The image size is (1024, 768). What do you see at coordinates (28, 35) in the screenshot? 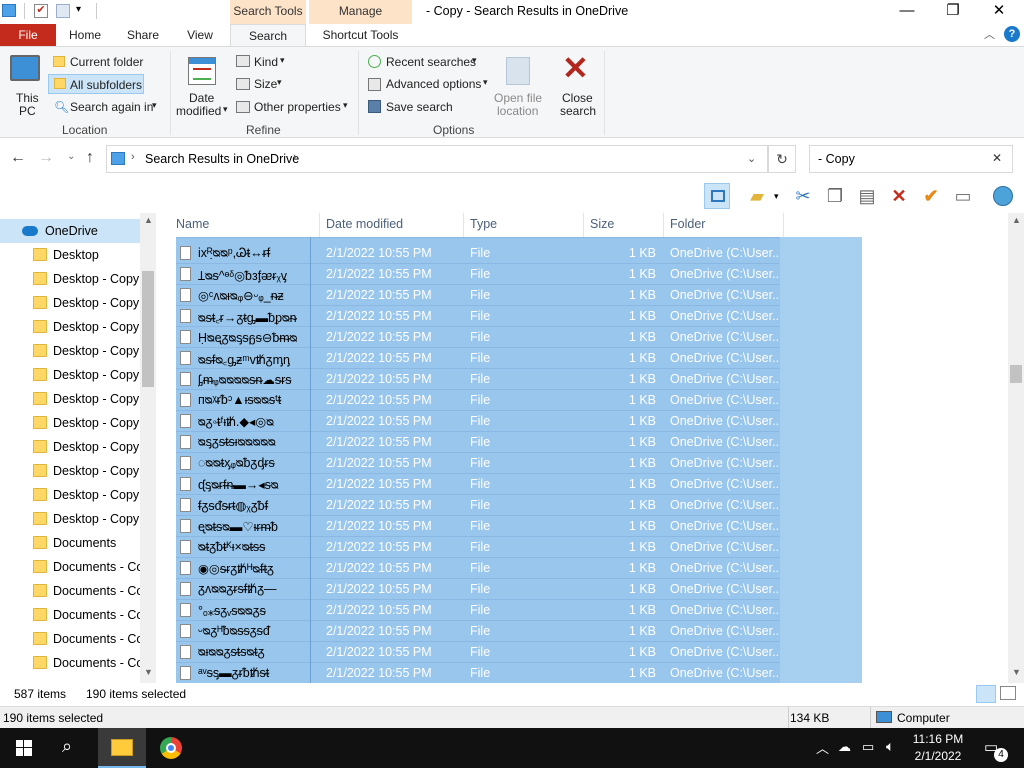
I see `tab-file: File` at bounding box center [28, 35].